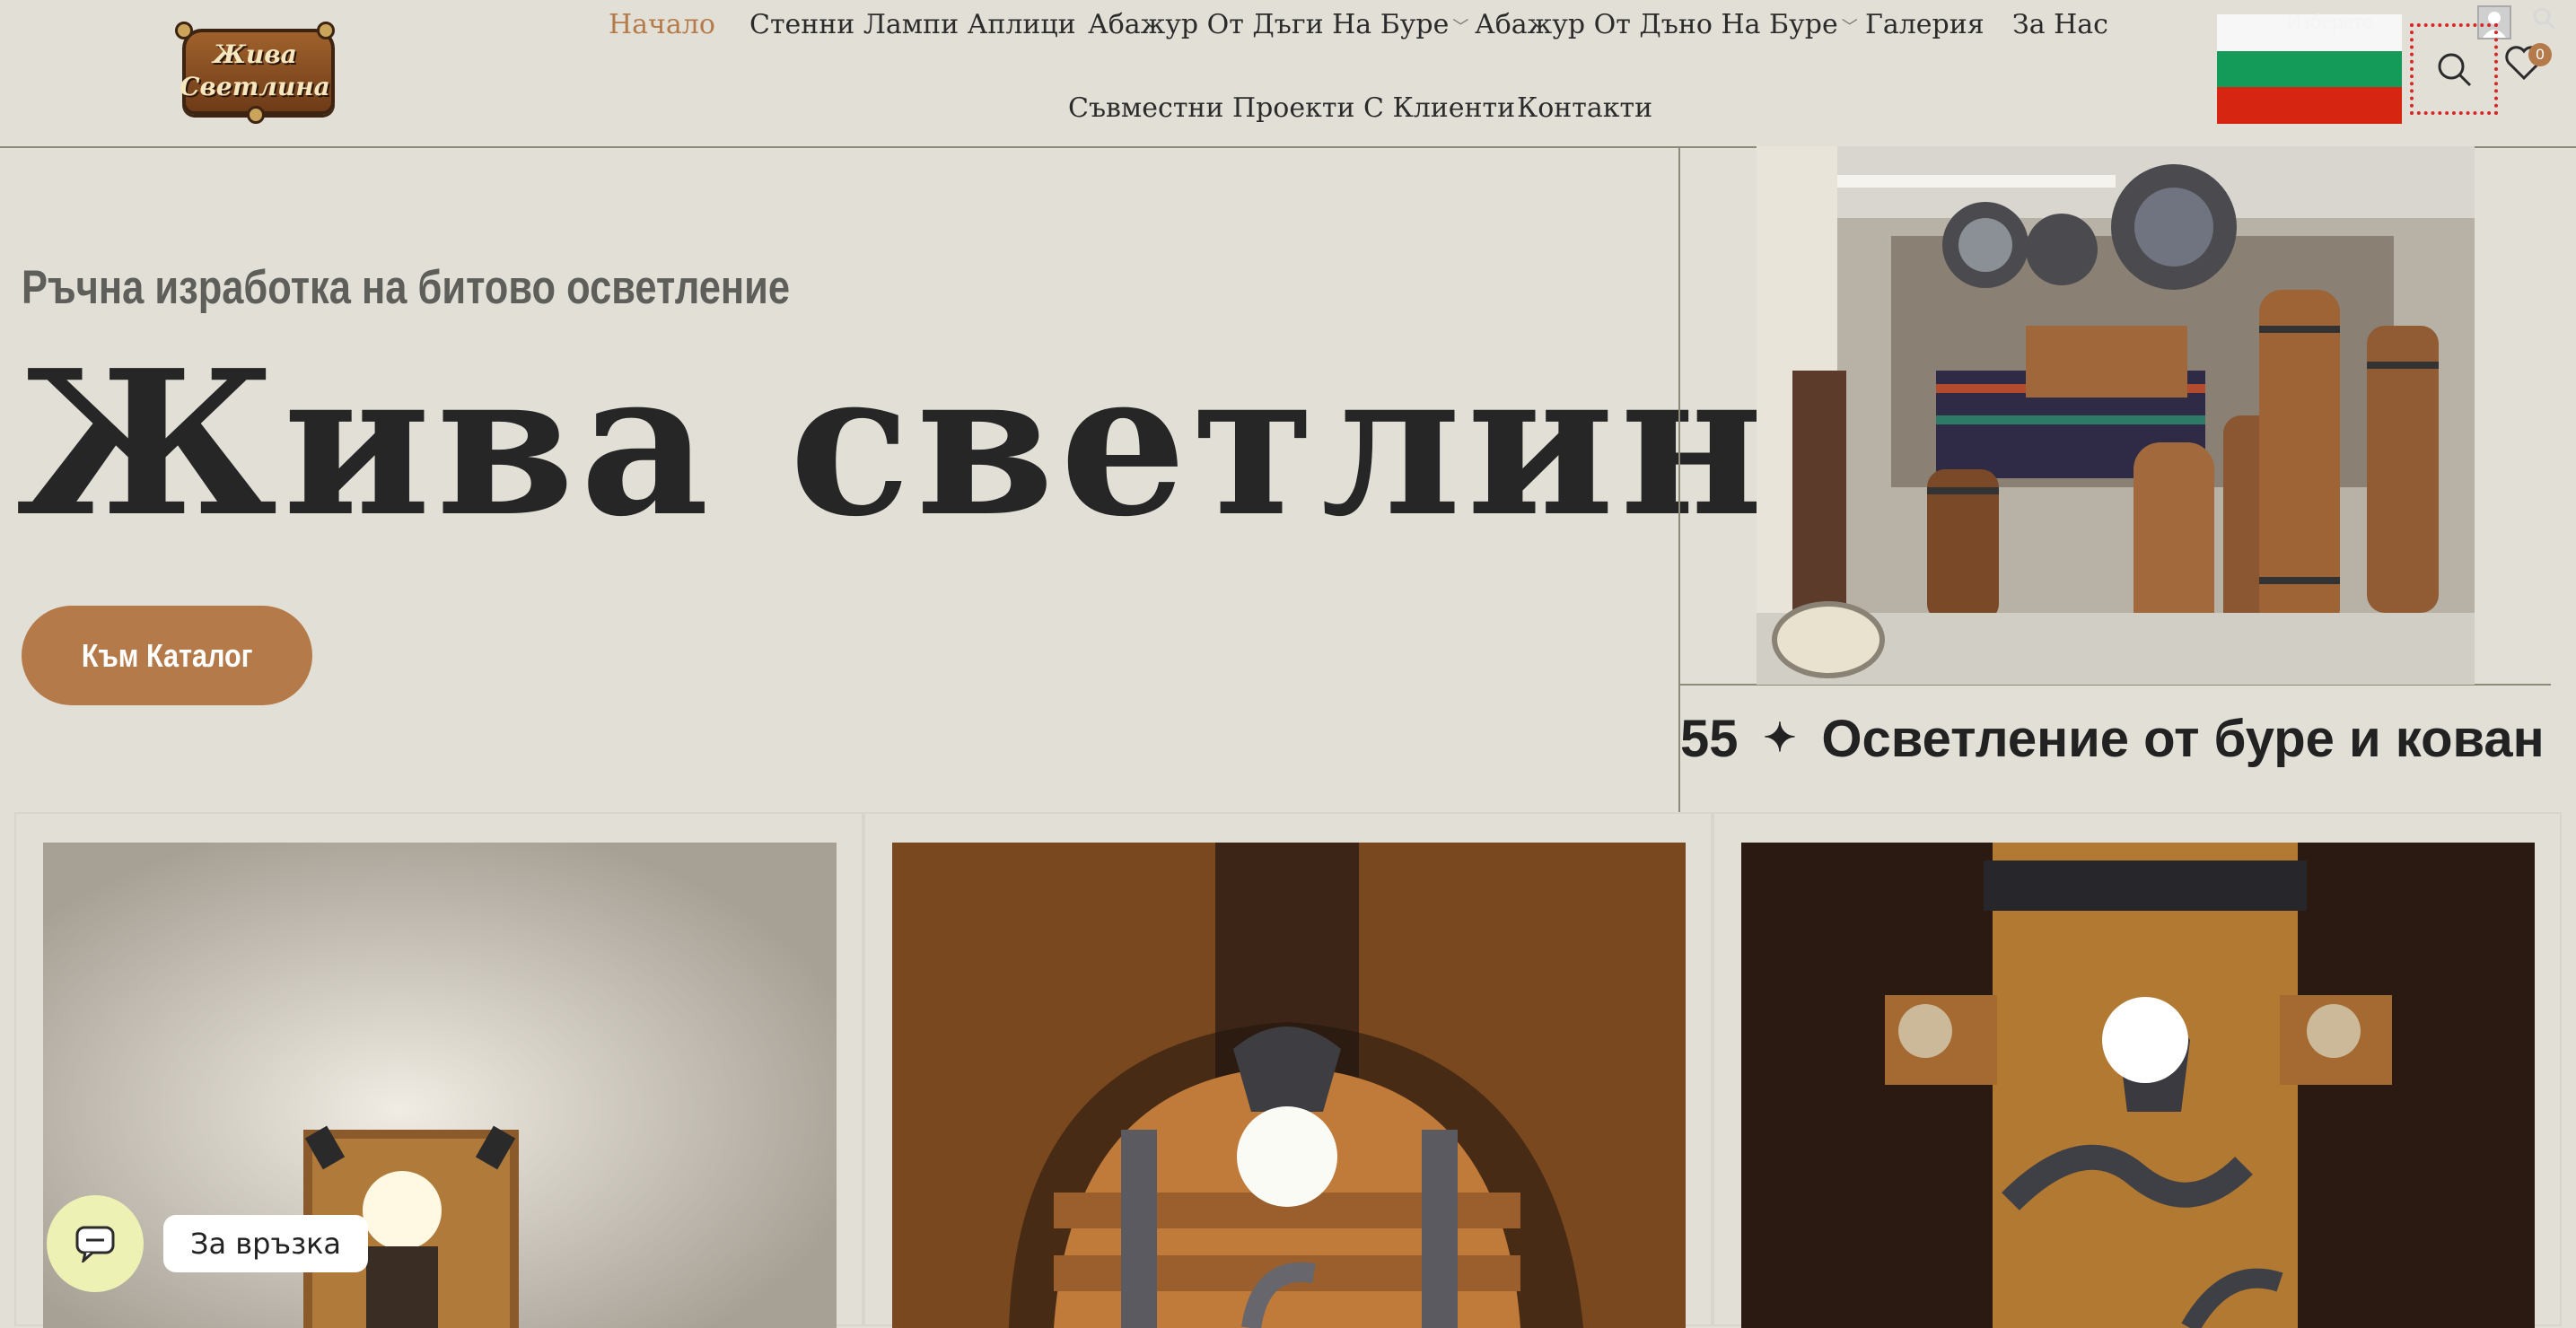  I want to click on marquee-ticker: 55 ✦ Осветление от буре и кован, so click(2115, 754).